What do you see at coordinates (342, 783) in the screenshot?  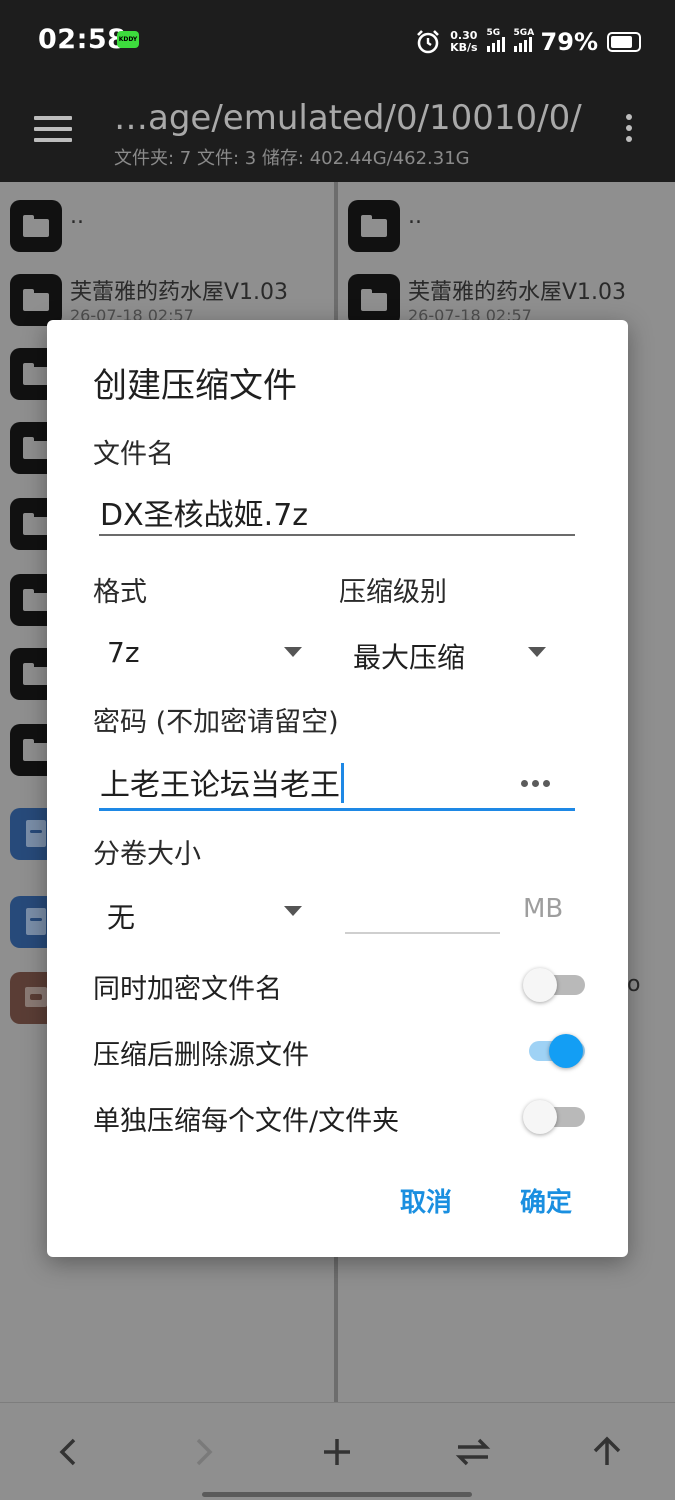 I see `text-cursor` at bounding box center [342, 783].